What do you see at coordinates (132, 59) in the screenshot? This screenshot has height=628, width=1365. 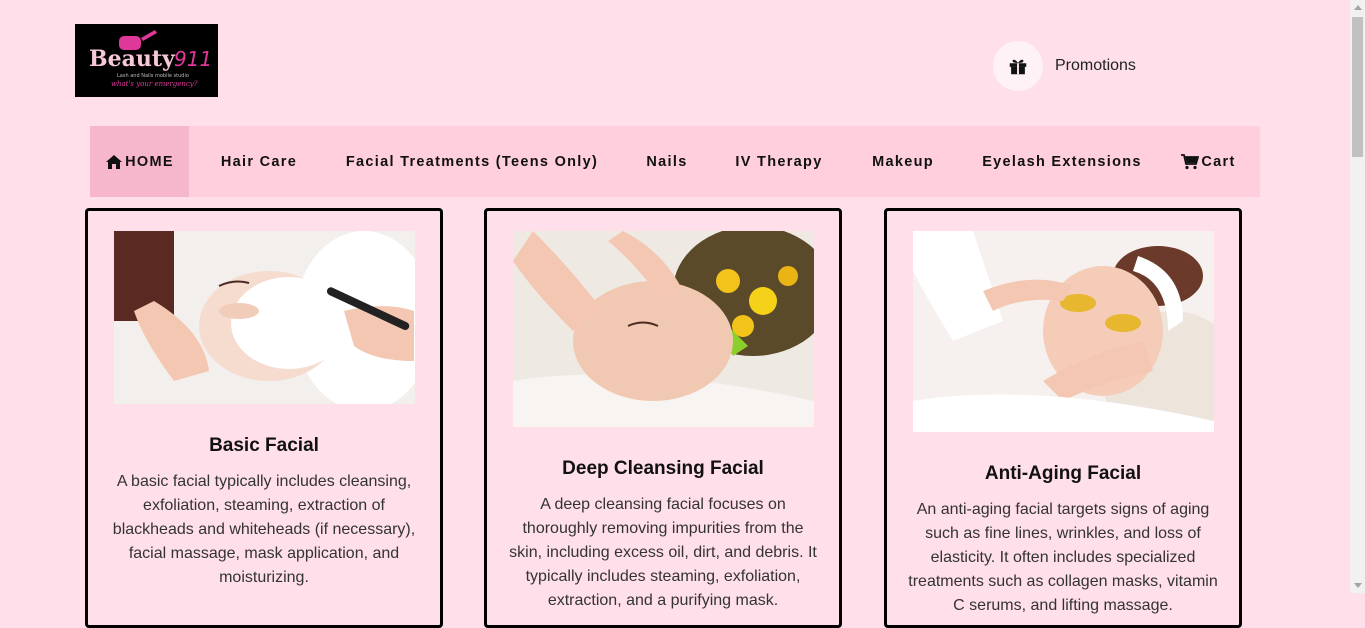 I see `svg-text: Beauty` at bounding box center [132, 59].